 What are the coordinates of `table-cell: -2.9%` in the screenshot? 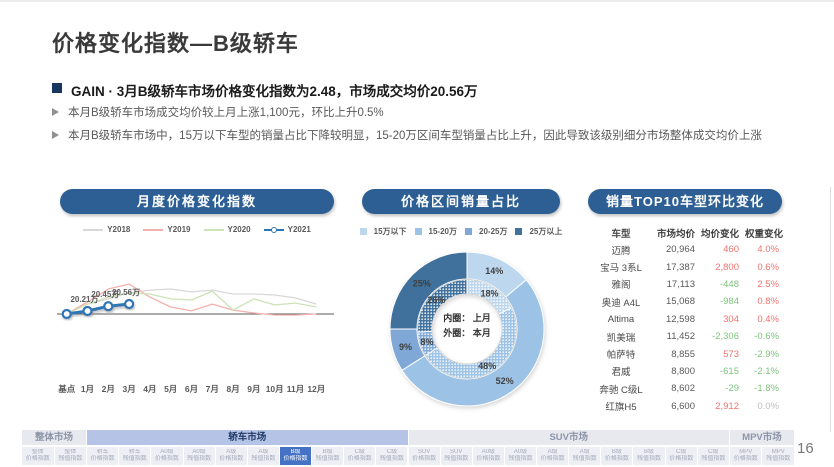 It's located at (766, 354).